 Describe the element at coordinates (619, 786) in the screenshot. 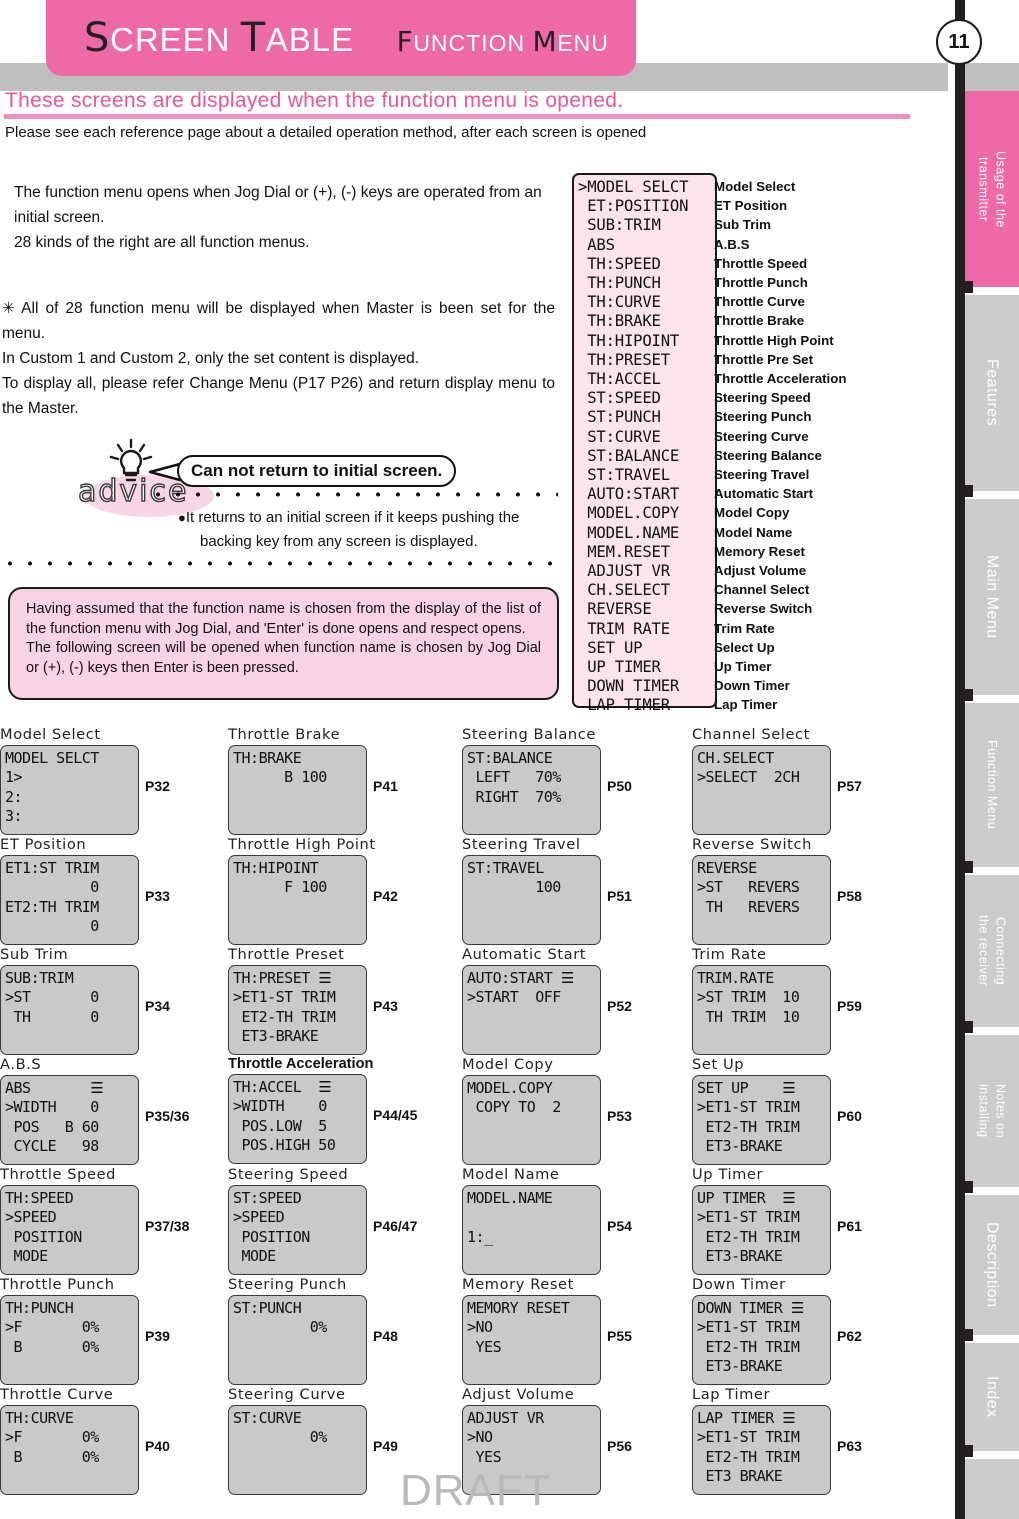

I see `page-reference: P50` at that location.